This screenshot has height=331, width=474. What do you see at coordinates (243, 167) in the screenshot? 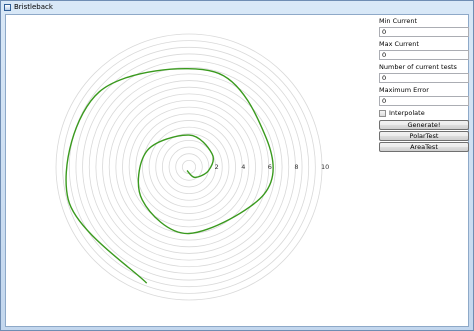
I see `radial-tick-label: 4` at bounding box center [243, 167].